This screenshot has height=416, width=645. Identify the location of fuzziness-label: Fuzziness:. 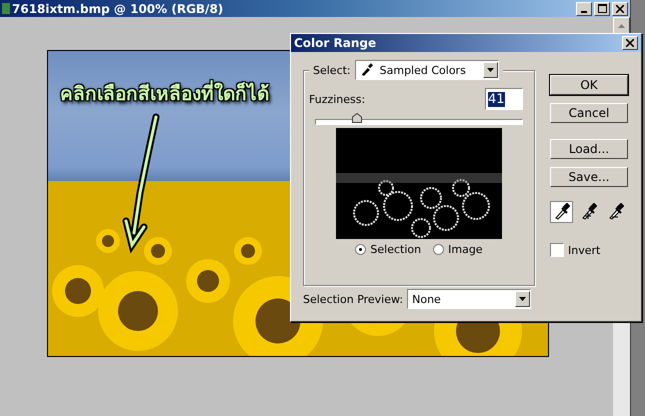
(337, 99).